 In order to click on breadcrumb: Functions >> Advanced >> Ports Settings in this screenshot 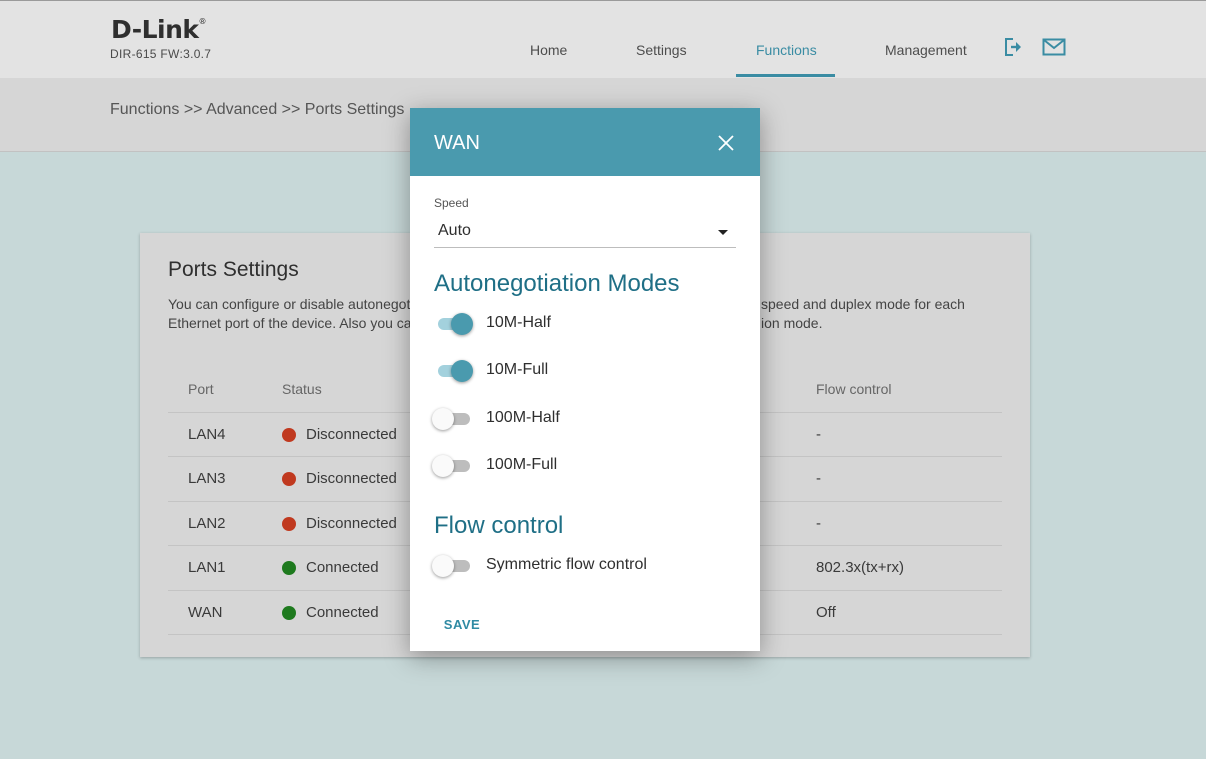, I will do `click(257, 109)`.